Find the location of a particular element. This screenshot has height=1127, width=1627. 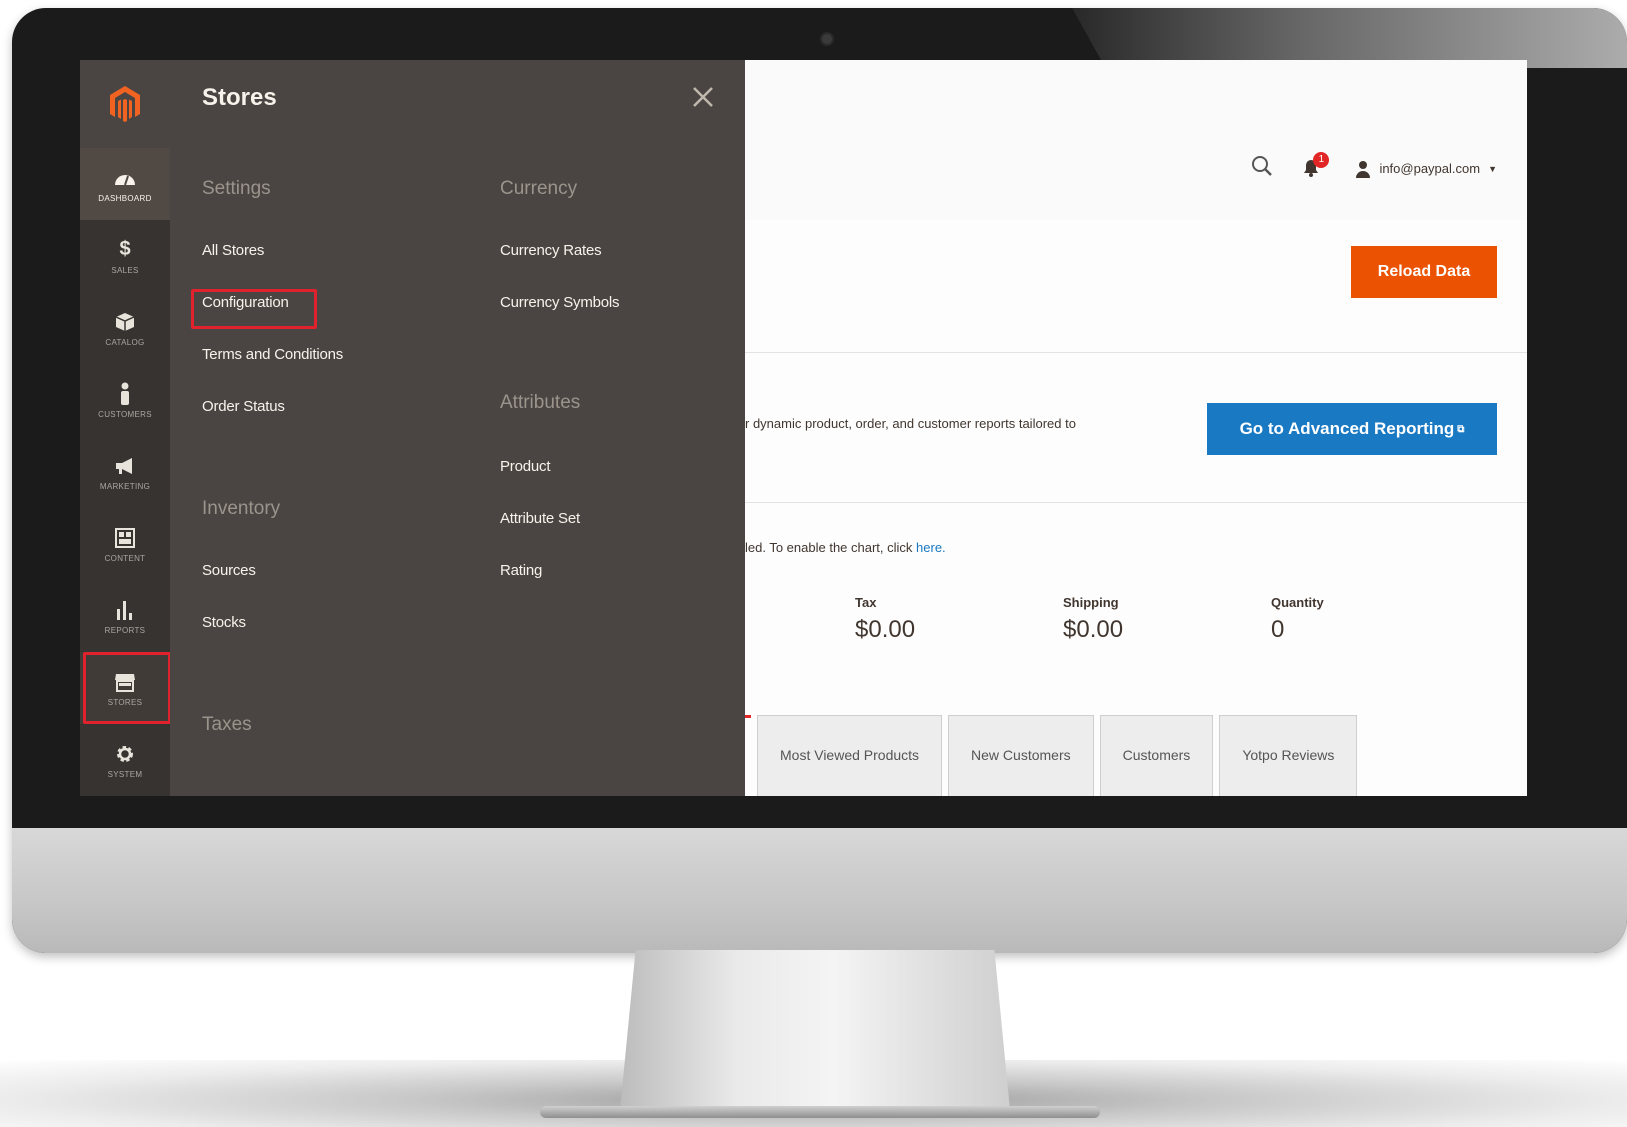

user-icon is located at coordinates (1363, 169).